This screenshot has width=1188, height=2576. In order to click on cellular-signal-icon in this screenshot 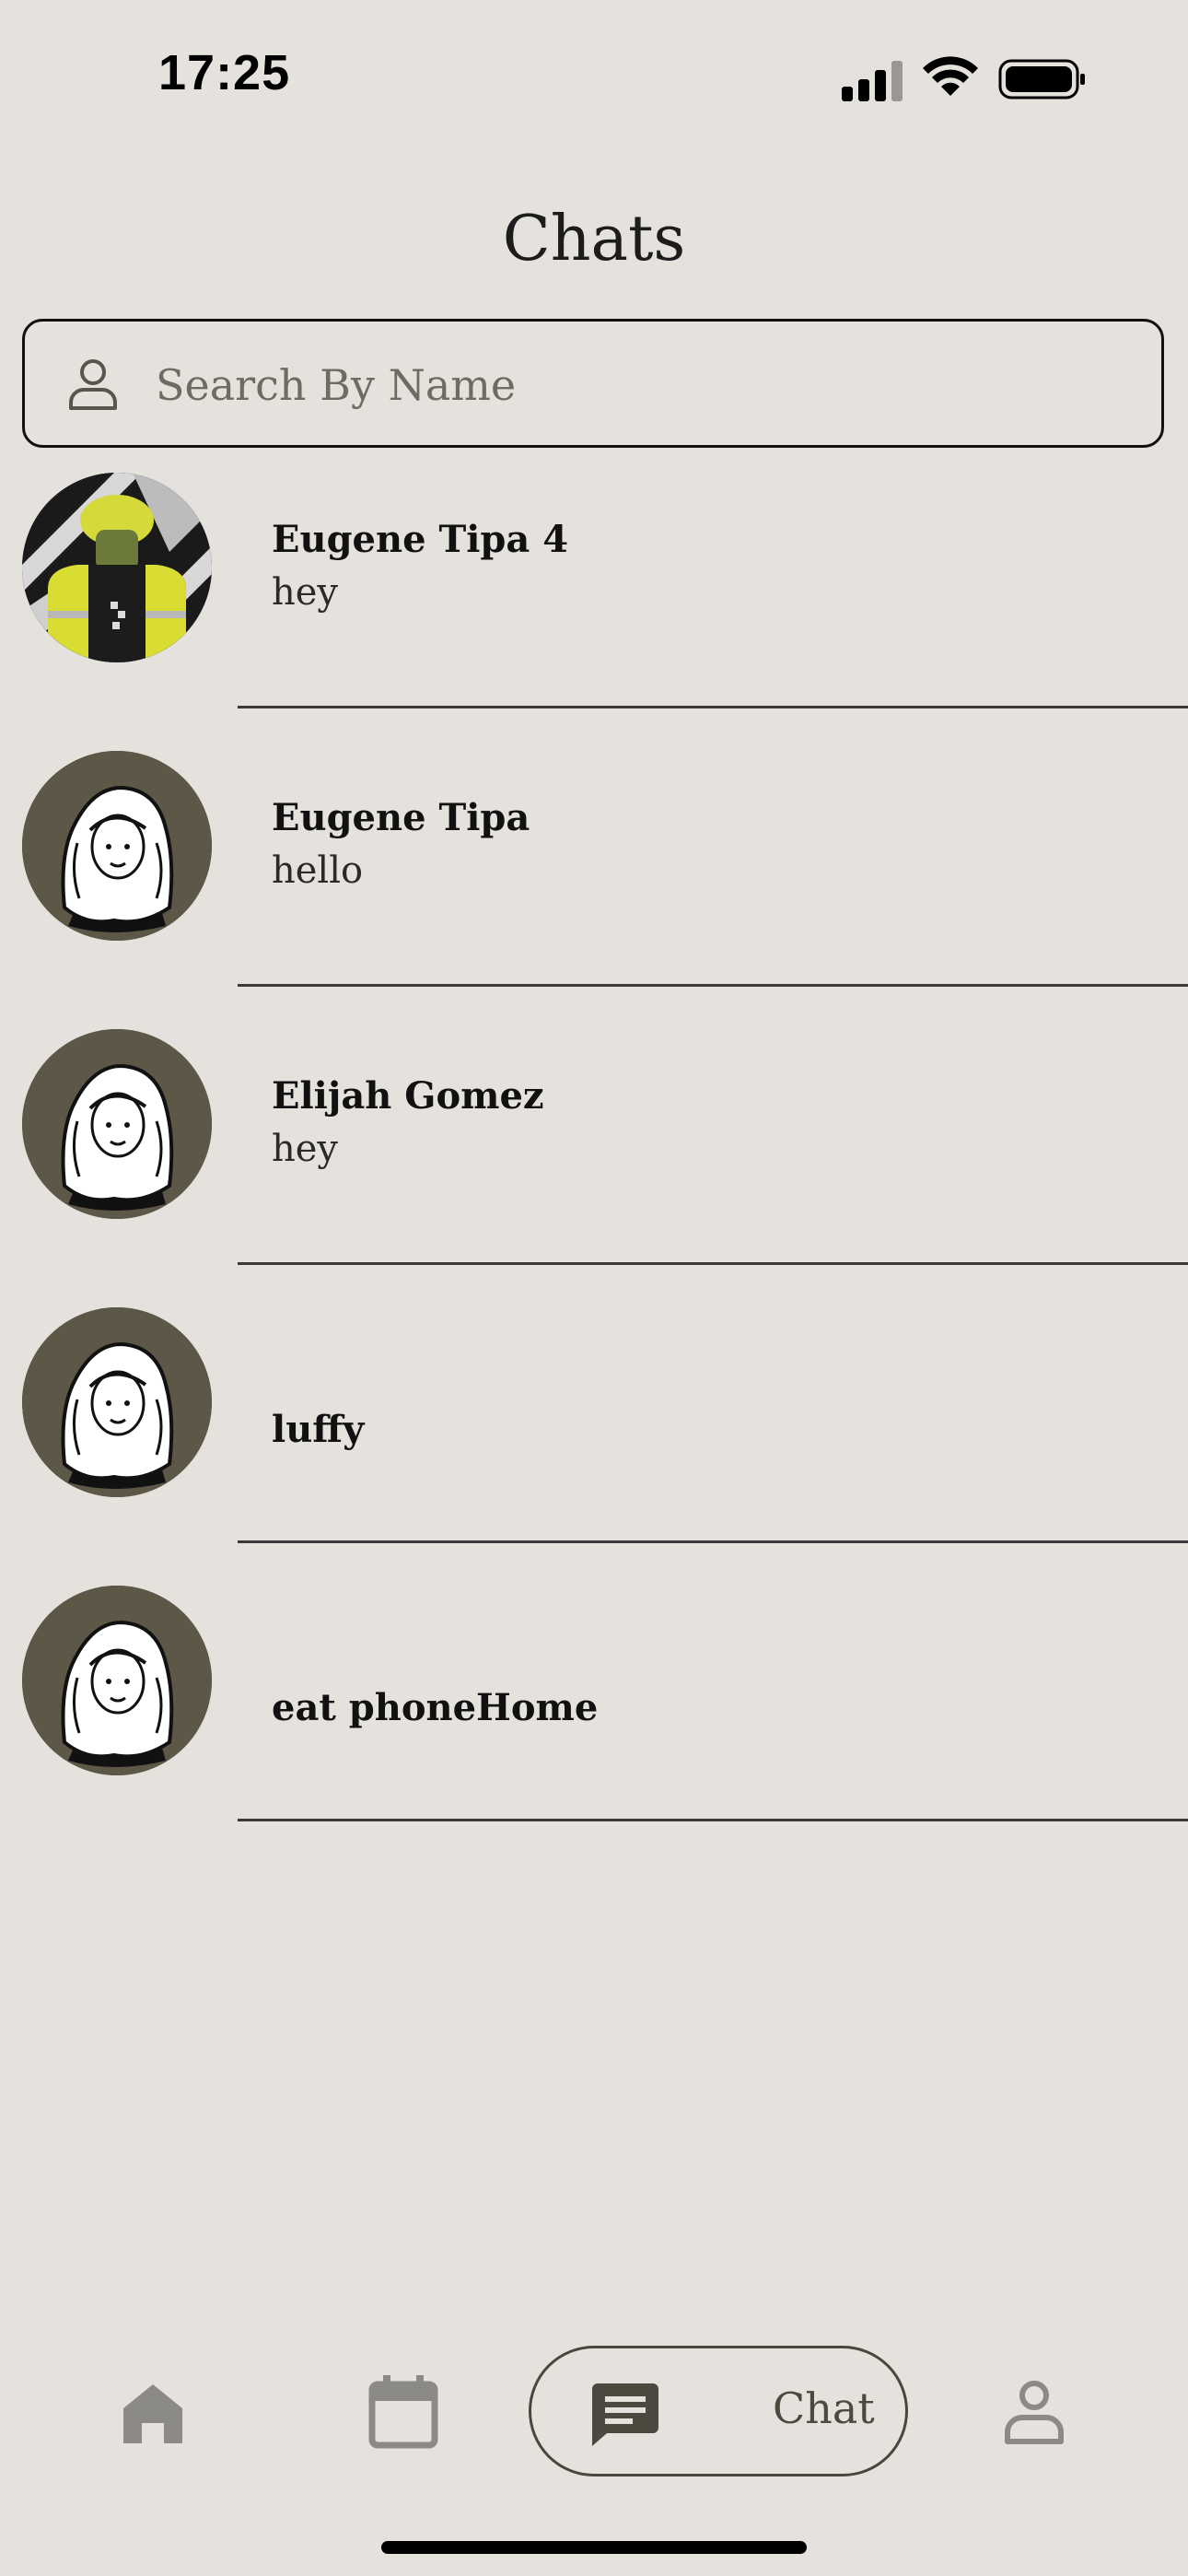, I will do `click(872, 81)`.